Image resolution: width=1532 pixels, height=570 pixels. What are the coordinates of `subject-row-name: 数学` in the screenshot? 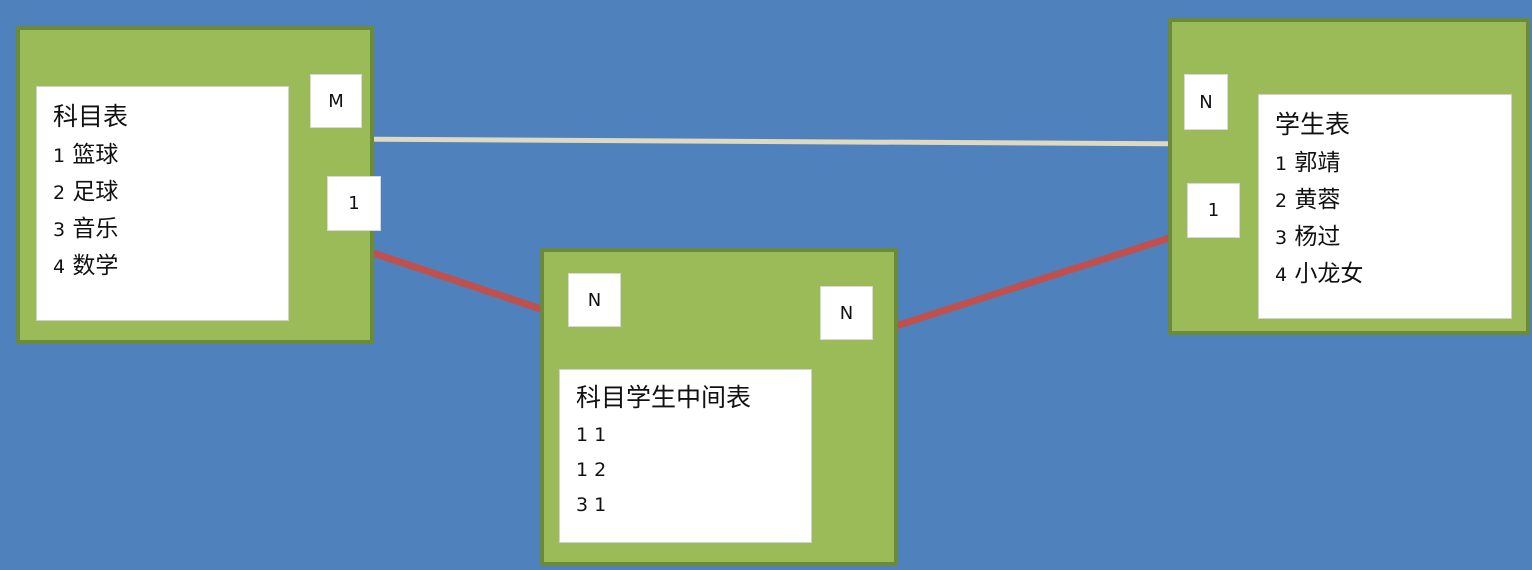 It's located at (95, 266).